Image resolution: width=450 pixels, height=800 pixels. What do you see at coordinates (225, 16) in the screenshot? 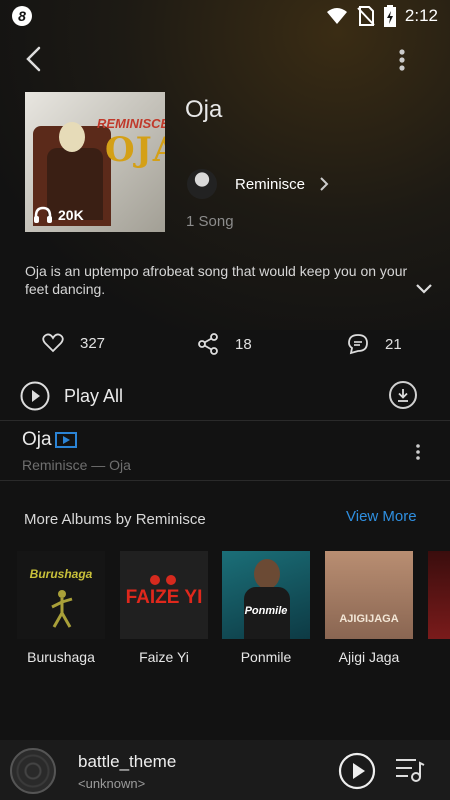
I see `status-bar: 8 2:12` at bounding box center [225, 16].